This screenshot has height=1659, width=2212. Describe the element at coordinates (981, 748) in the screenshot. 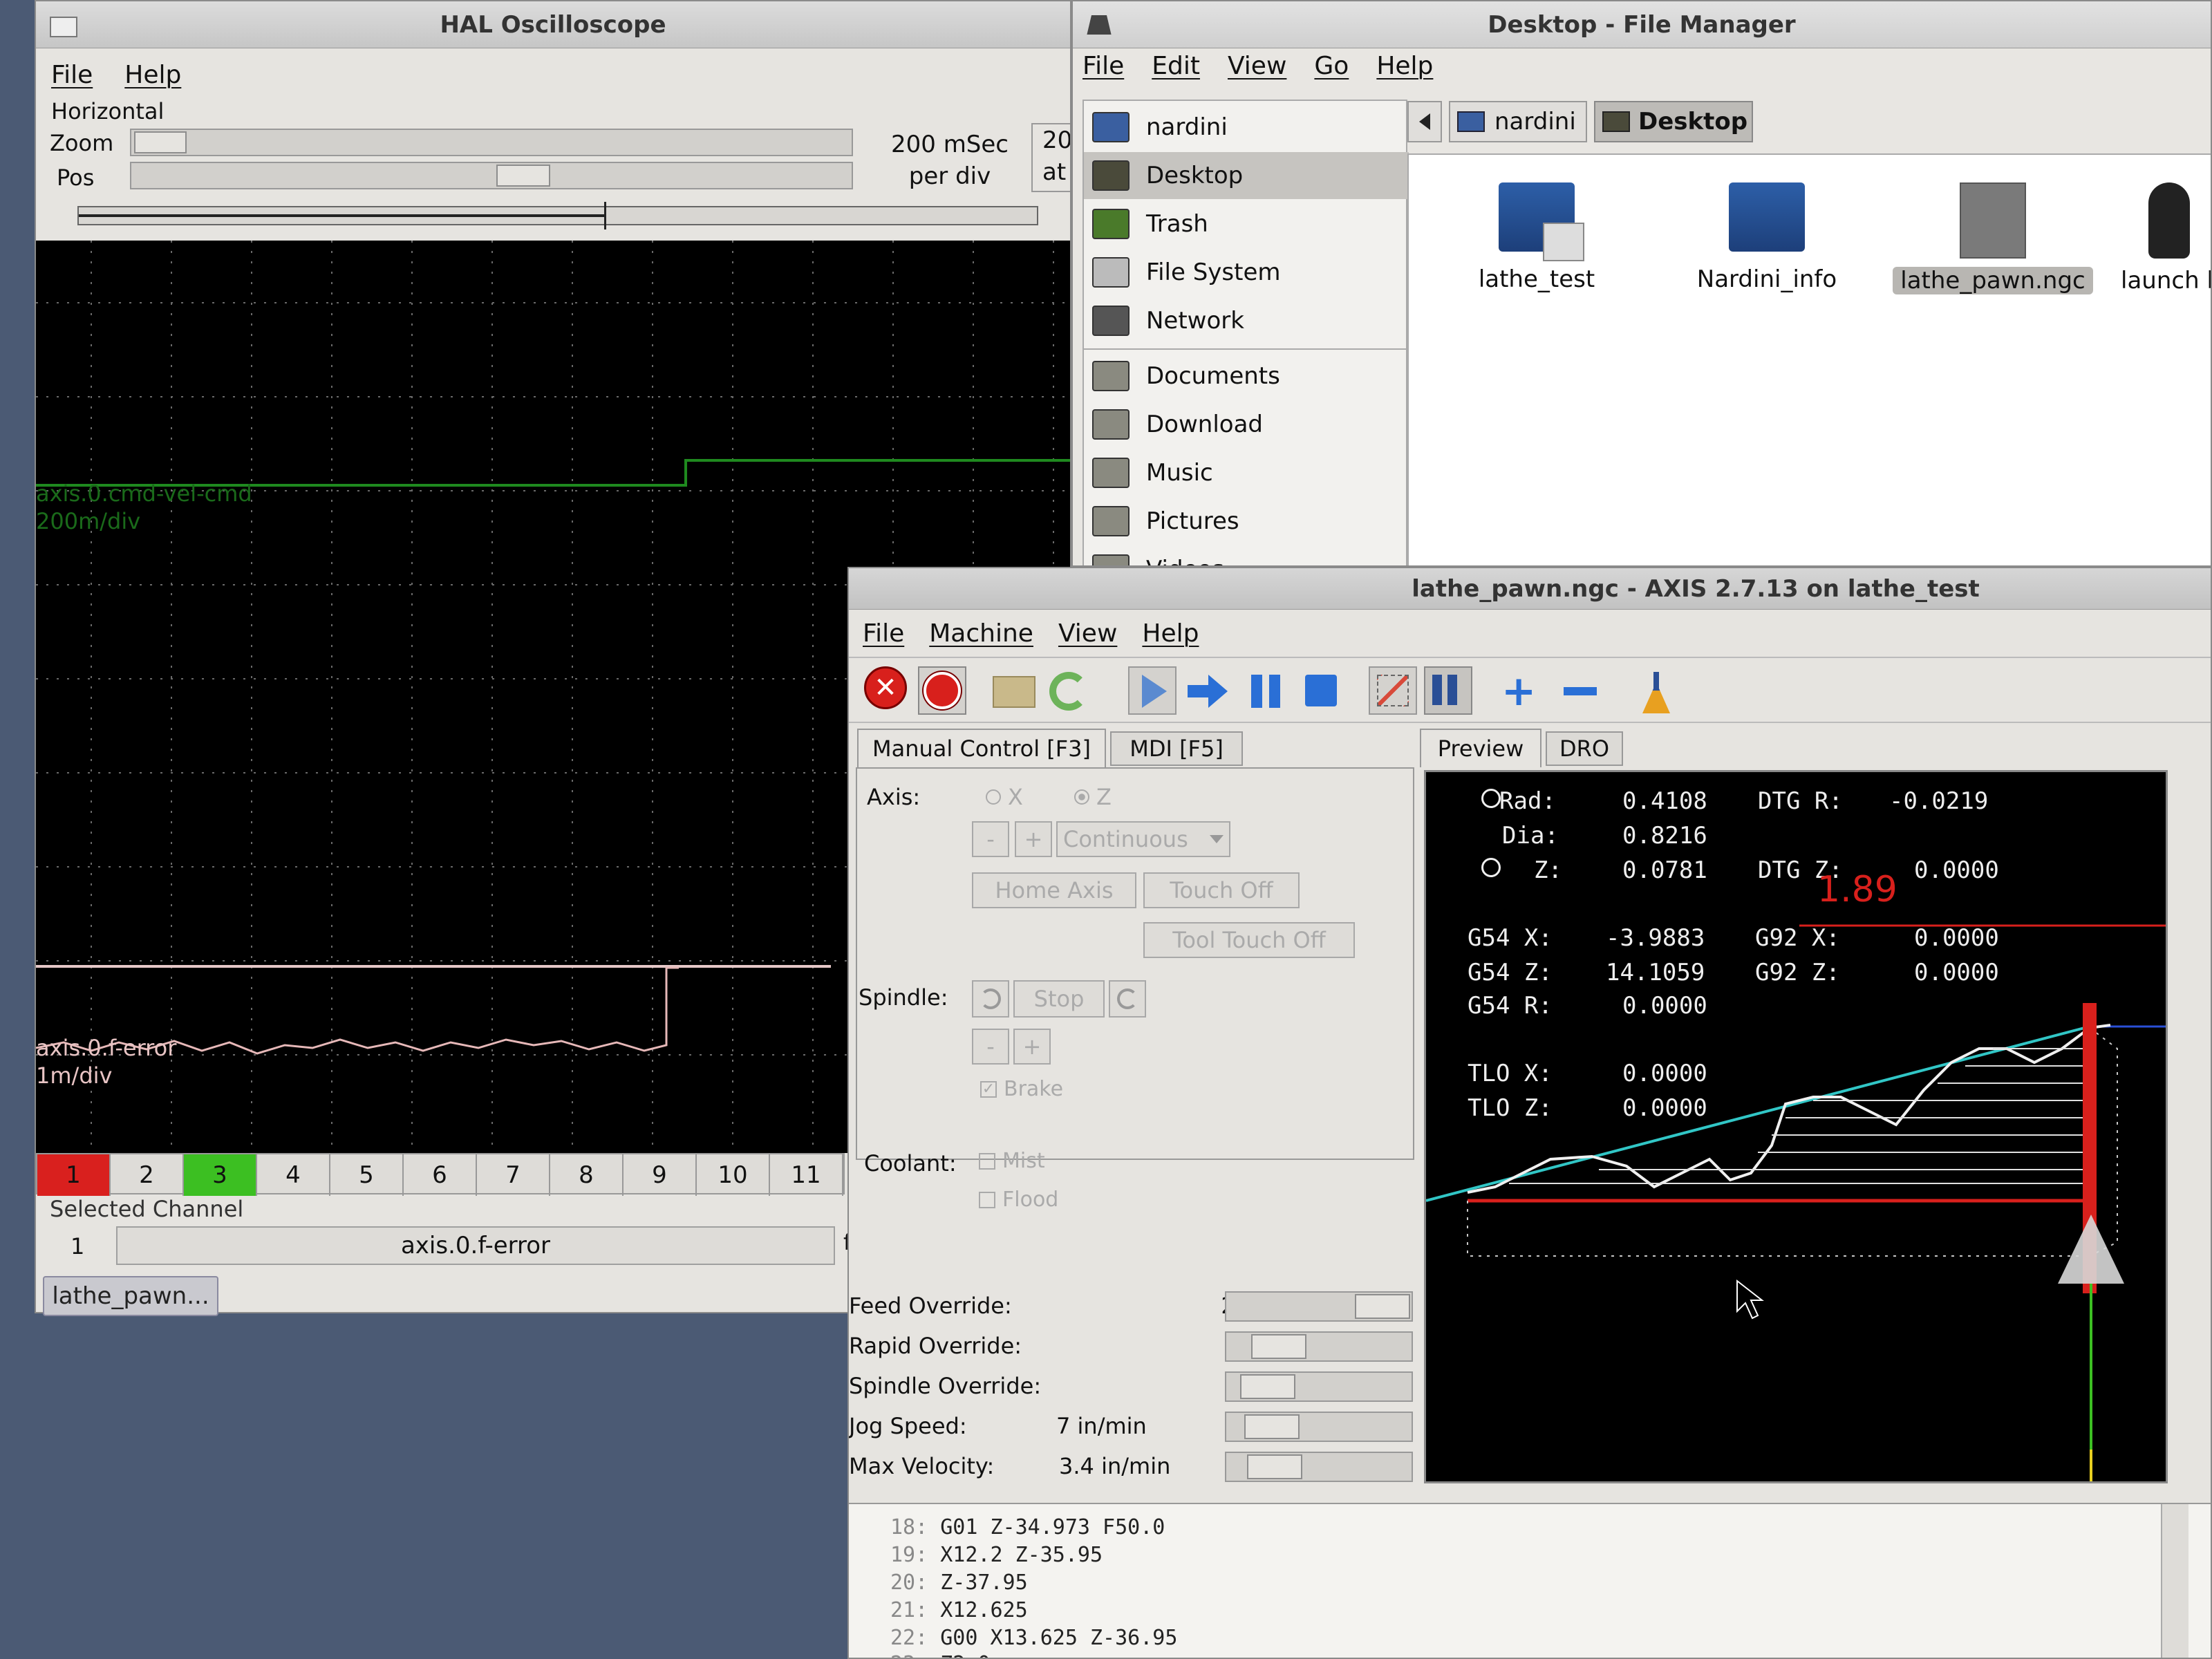

I see `tab-manual-control: Manual Control [F3]` at that location.